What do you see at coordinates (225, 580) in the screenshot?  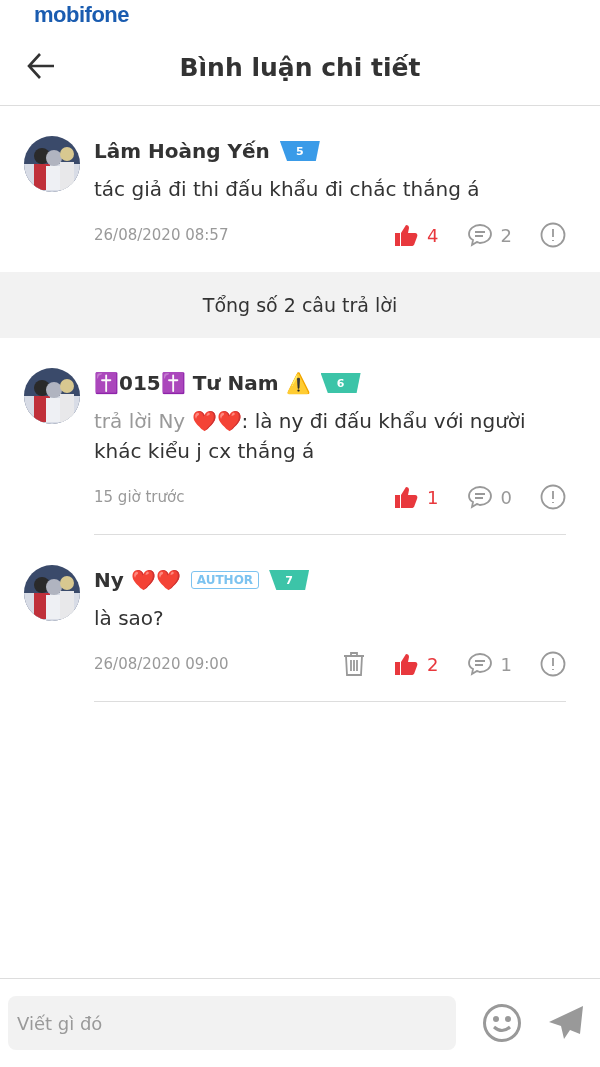 I see `author-tag: AUTHOR` at bounding box center [225, 580].